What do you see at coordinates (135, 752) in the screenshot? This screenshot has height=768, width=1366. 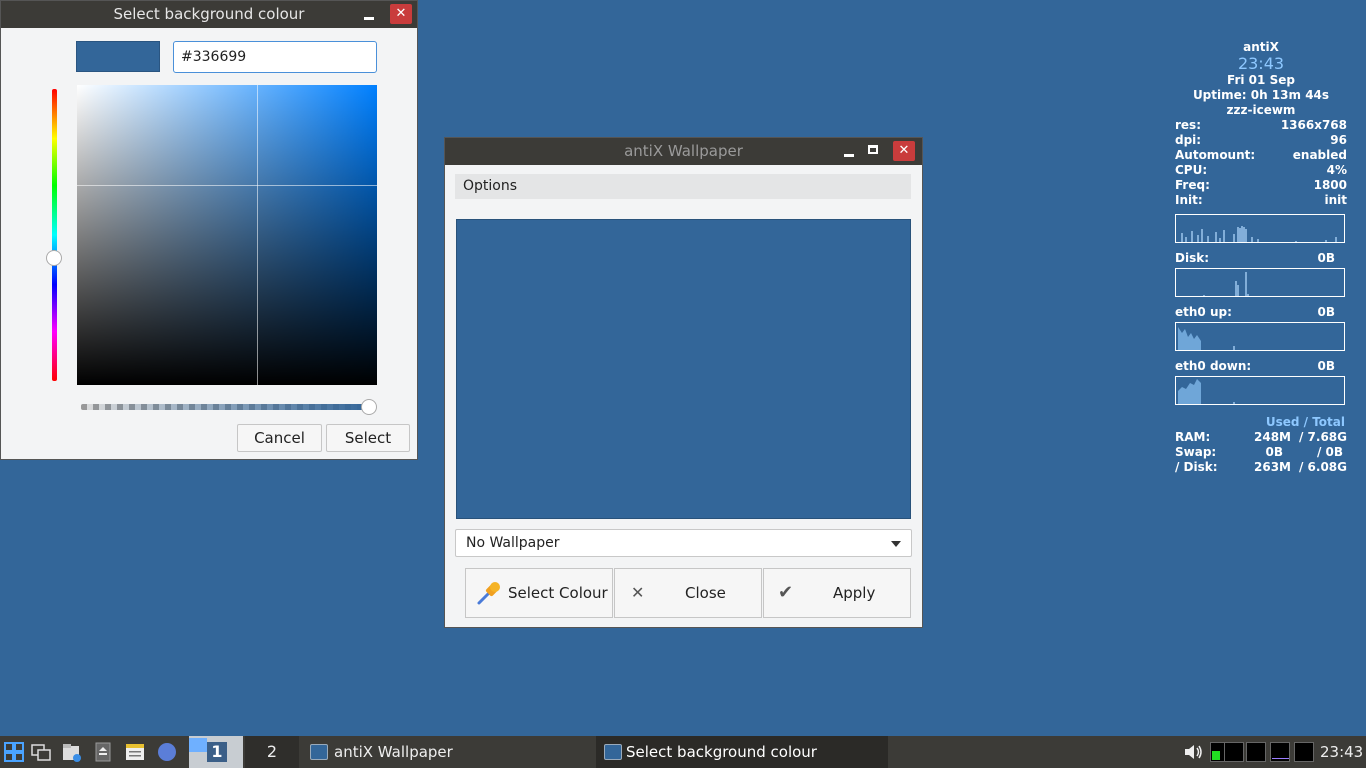 I see `text-editor-icon` at bounding box center [135, 752].